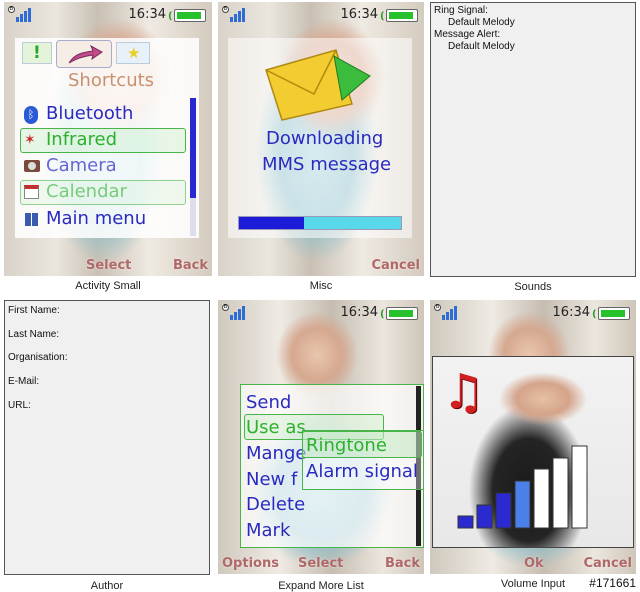  Describe the element at coordinates (327, 164) in the screenshot. I see `download-text-line2: MMS message` at that location.